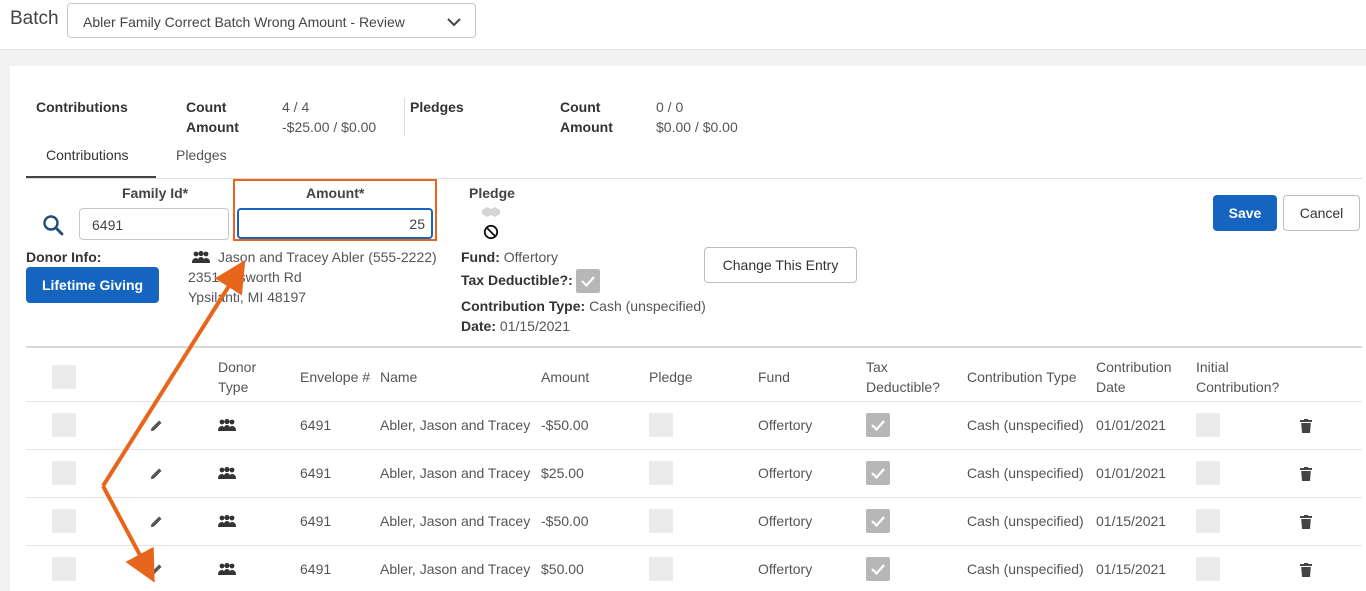  I want to click on handshake-icon, so click(491, 212).